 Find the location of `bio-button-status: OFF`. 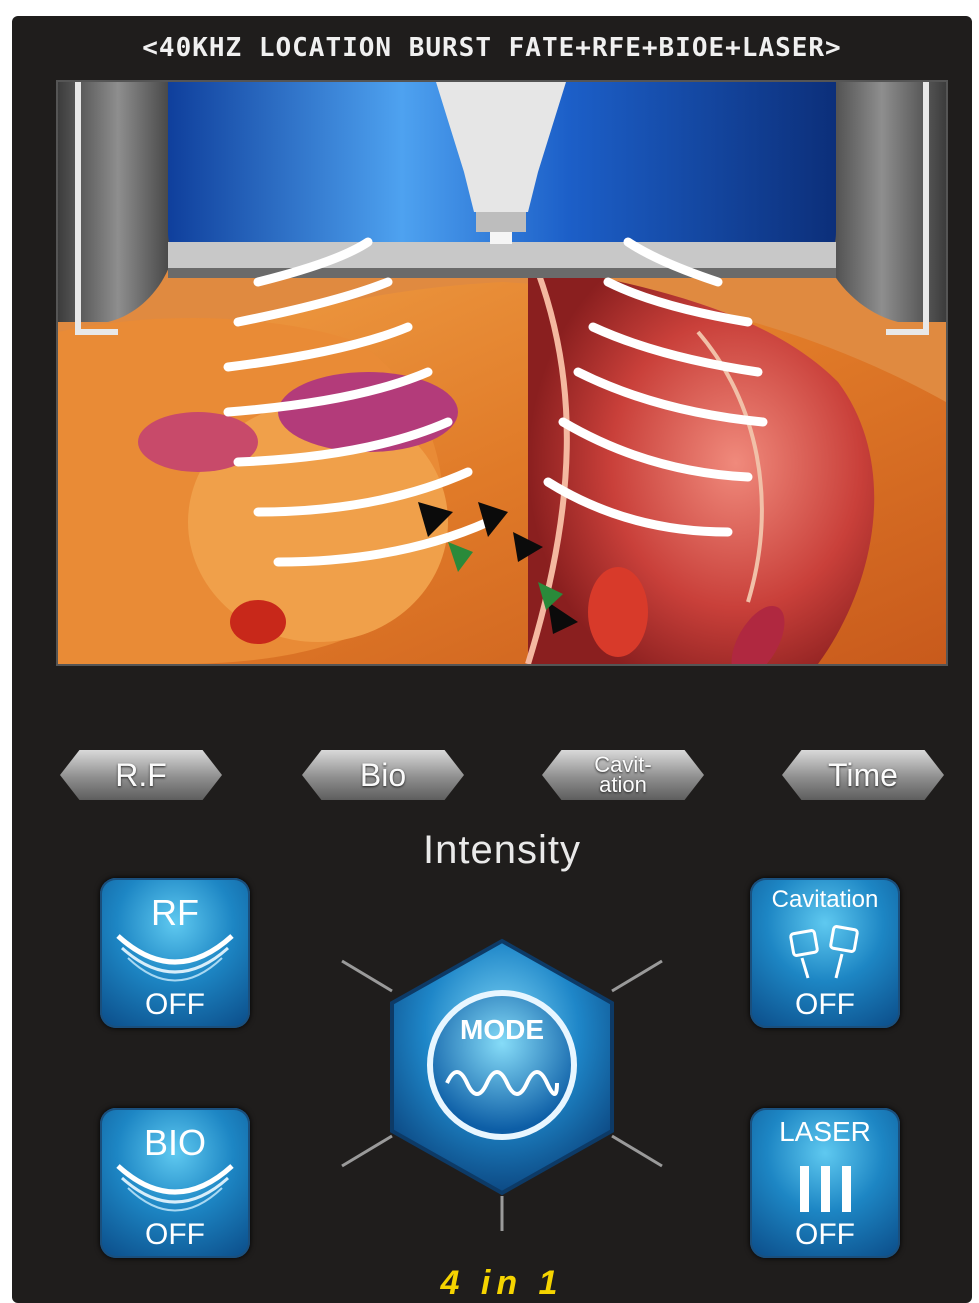

bio-button-status: OFF is located at coordinates (175, 1234).